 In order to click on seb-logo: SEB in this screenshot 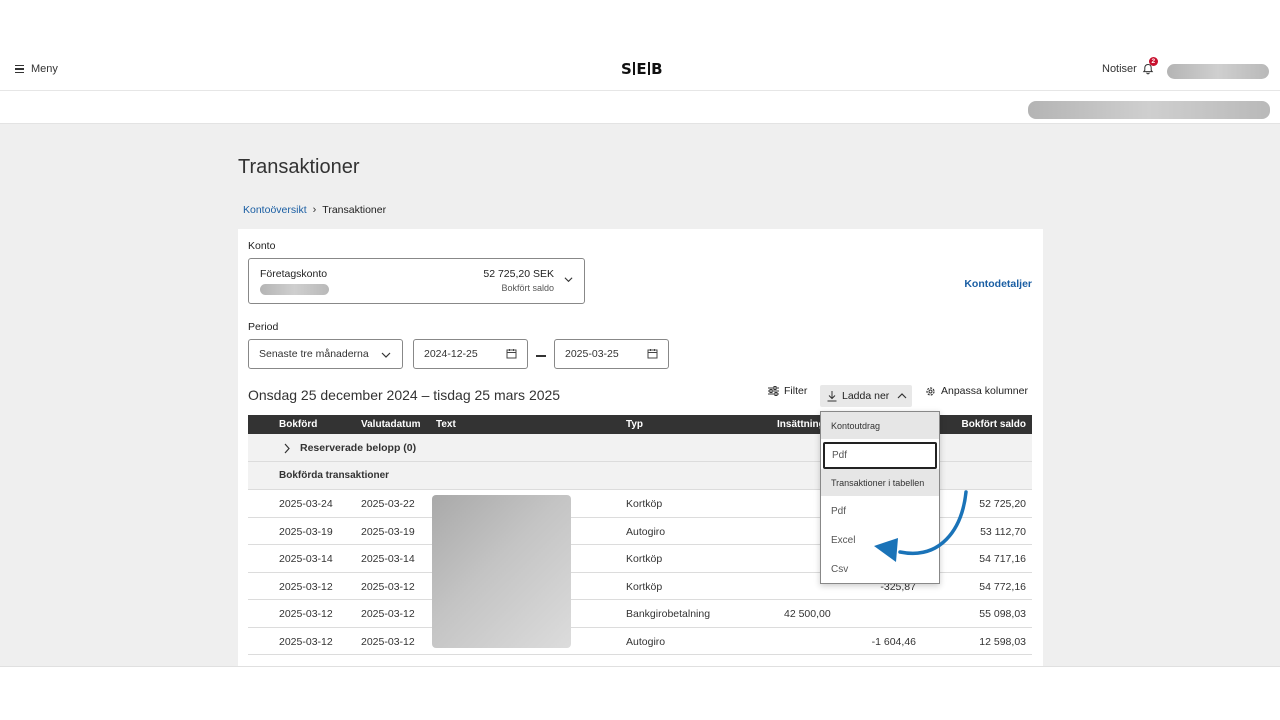, I will do `click(642, 69)`.